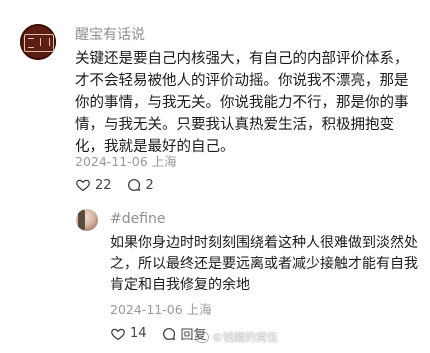  I want to click on reply-count-button: 2, so click(140, 185).